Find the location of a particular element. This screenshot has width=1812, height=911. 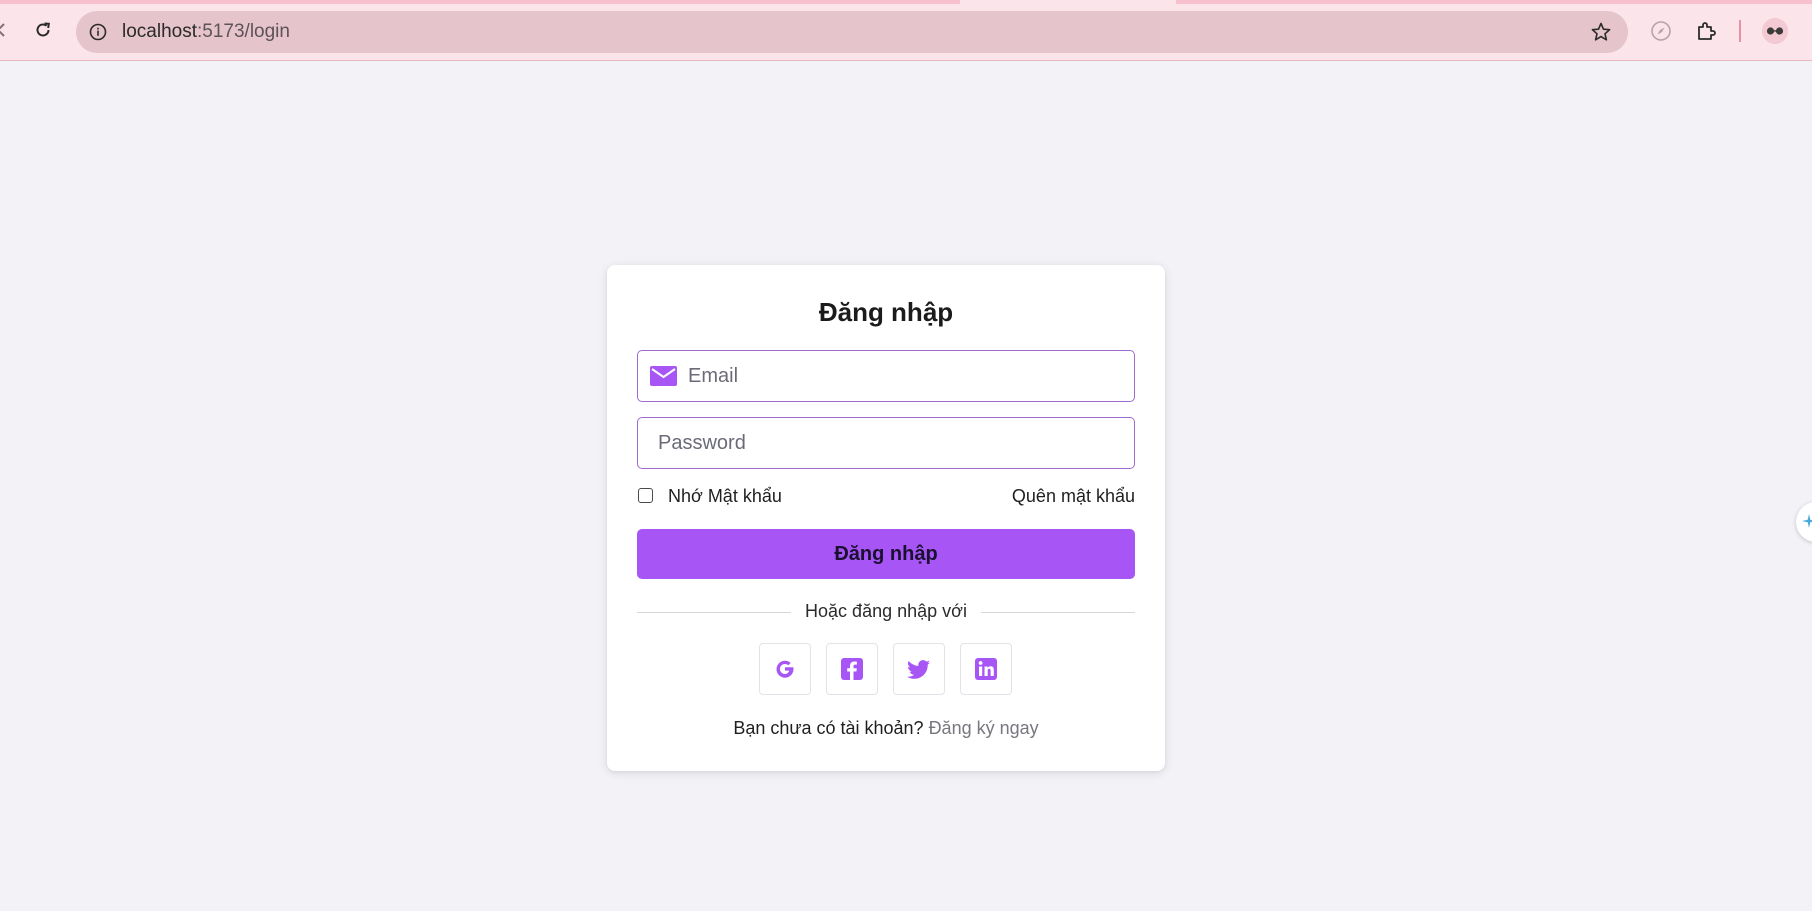

remember-label: Nhớ Mật khẩu is located at coordinates (725, 496).